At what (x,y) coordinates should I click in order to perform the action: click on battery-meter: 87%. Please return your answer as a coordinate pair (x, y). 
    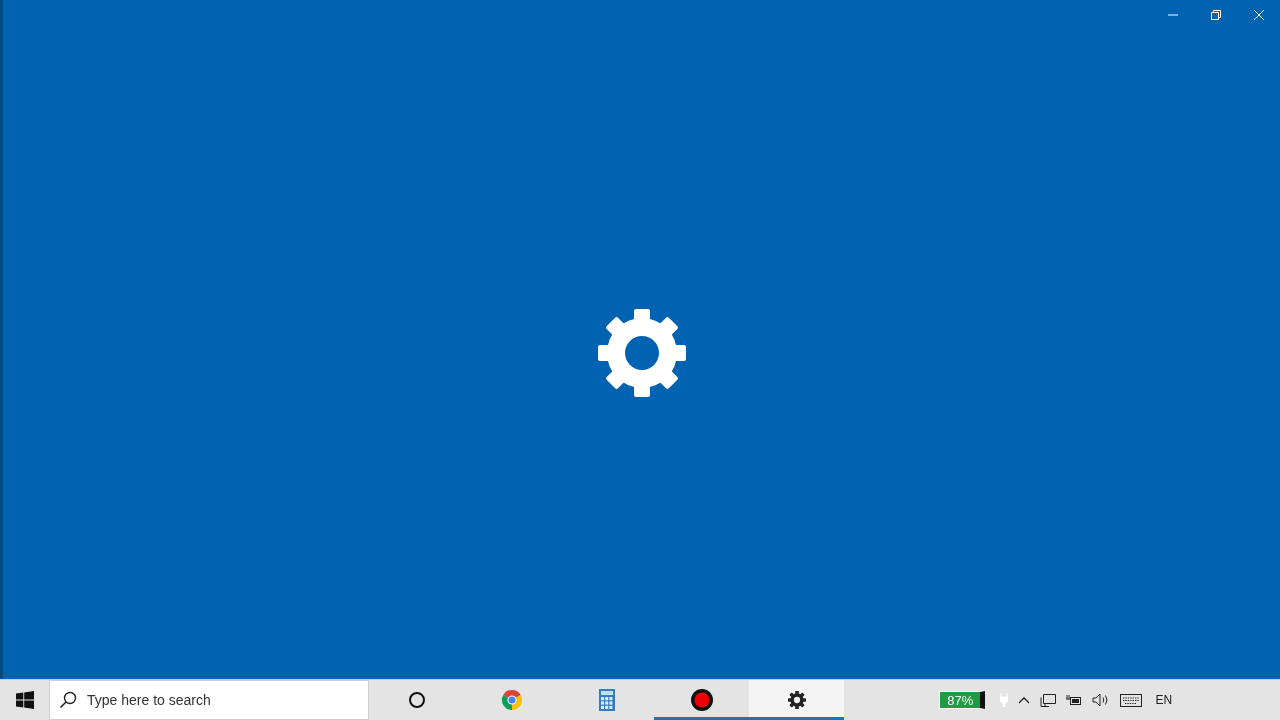
    Looking at the image, I should click on (962, 700).